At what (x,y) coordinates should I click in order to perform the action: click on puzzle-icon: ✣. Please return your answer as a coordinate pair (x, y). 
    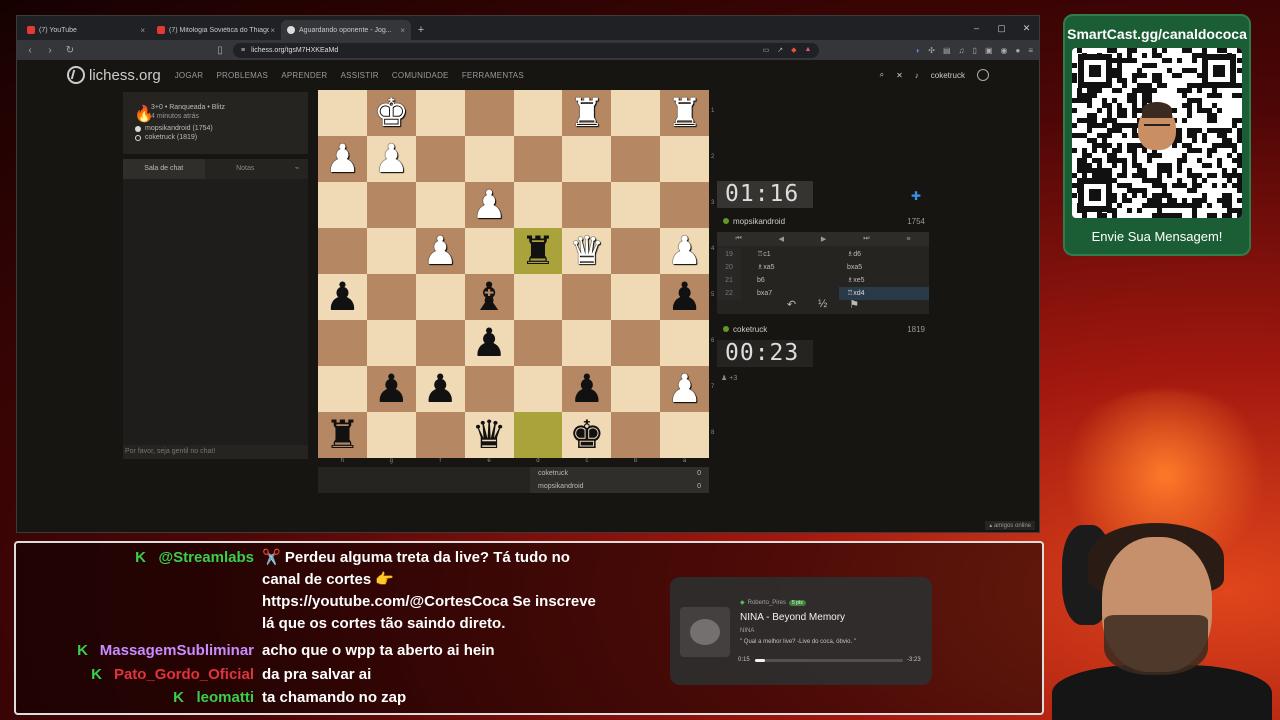
    Looking at the image, I should click on (931, 50).